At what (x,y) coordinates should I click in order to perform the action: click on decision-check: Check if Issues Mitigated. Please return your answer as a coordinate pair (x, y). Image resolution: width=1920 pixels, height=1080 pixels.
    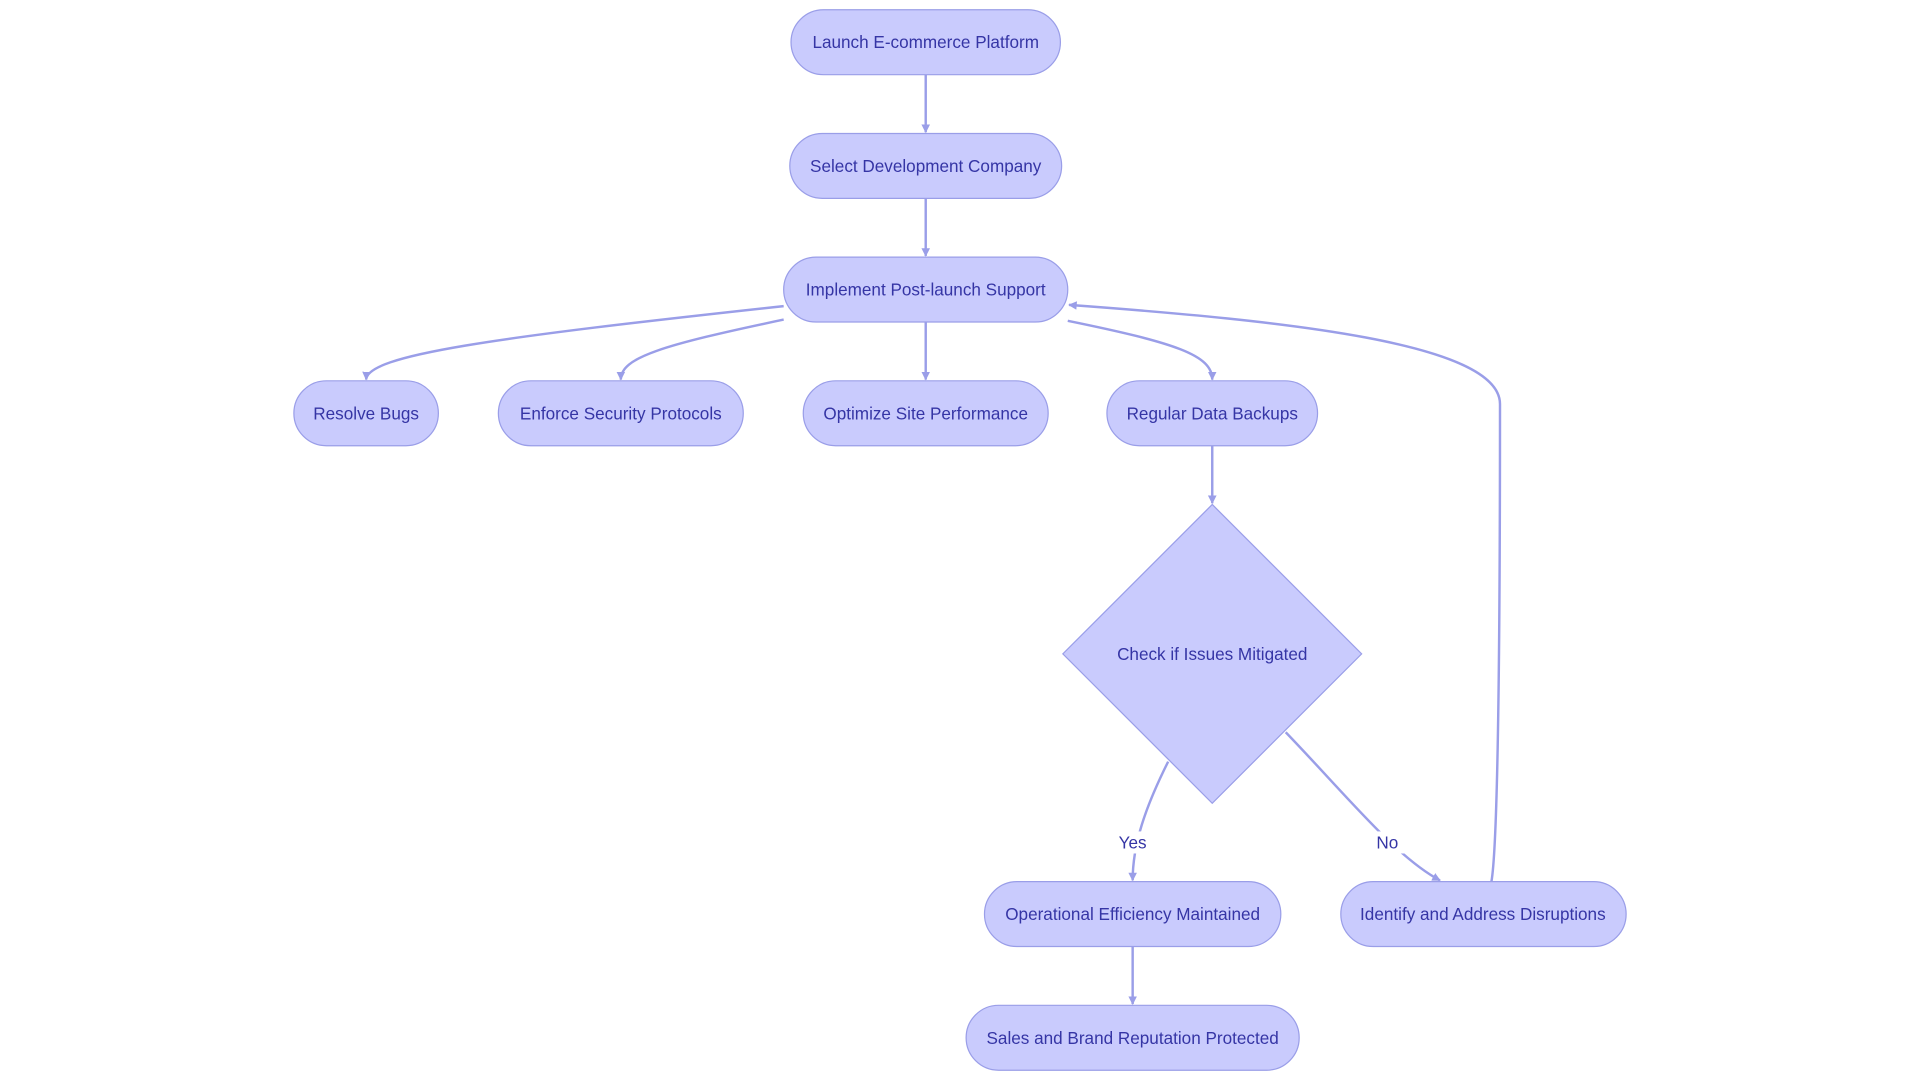
    Looking at the image, I should click on (1212, 654).